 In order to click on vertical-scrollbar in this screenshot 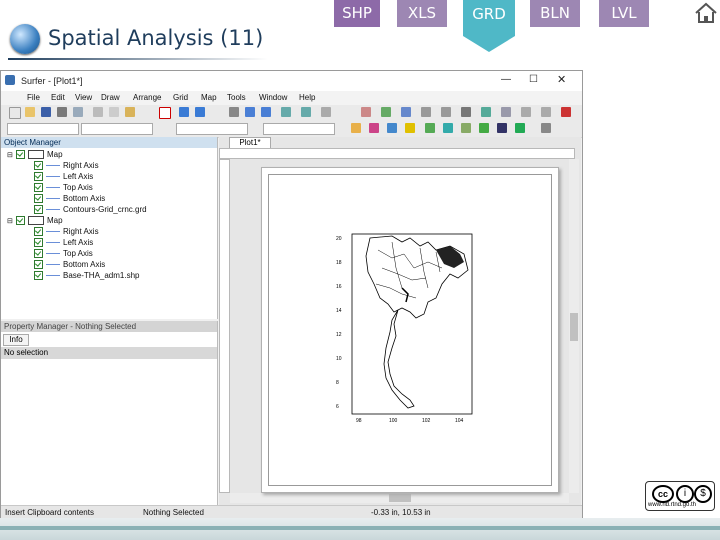, I will do `click(574, 326)`.